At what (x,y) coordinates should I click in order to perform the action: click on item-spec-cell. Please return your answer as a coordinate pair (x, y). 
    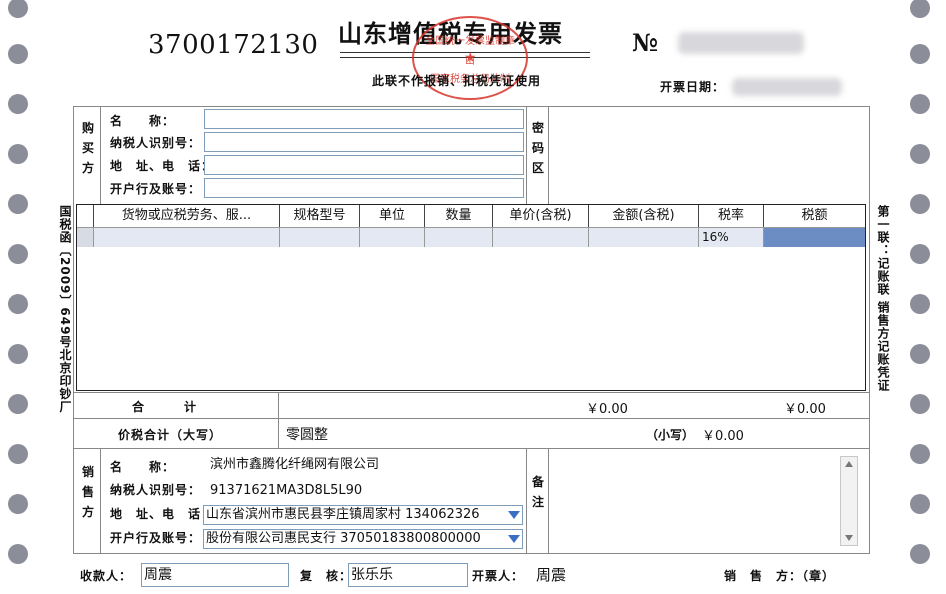
    Looking at the image, I should click on (320, 237).